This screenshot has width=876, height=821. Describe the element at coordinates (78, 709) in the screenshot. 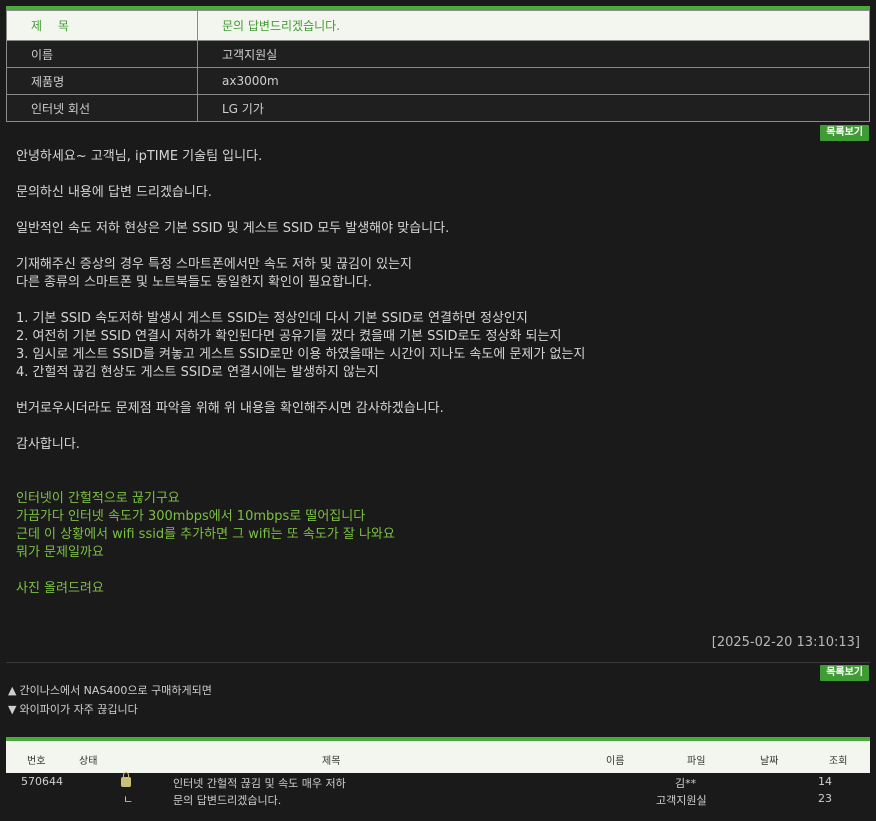

I see `next-post-title: 와이파이가 자주 끊깁니다` at that location.